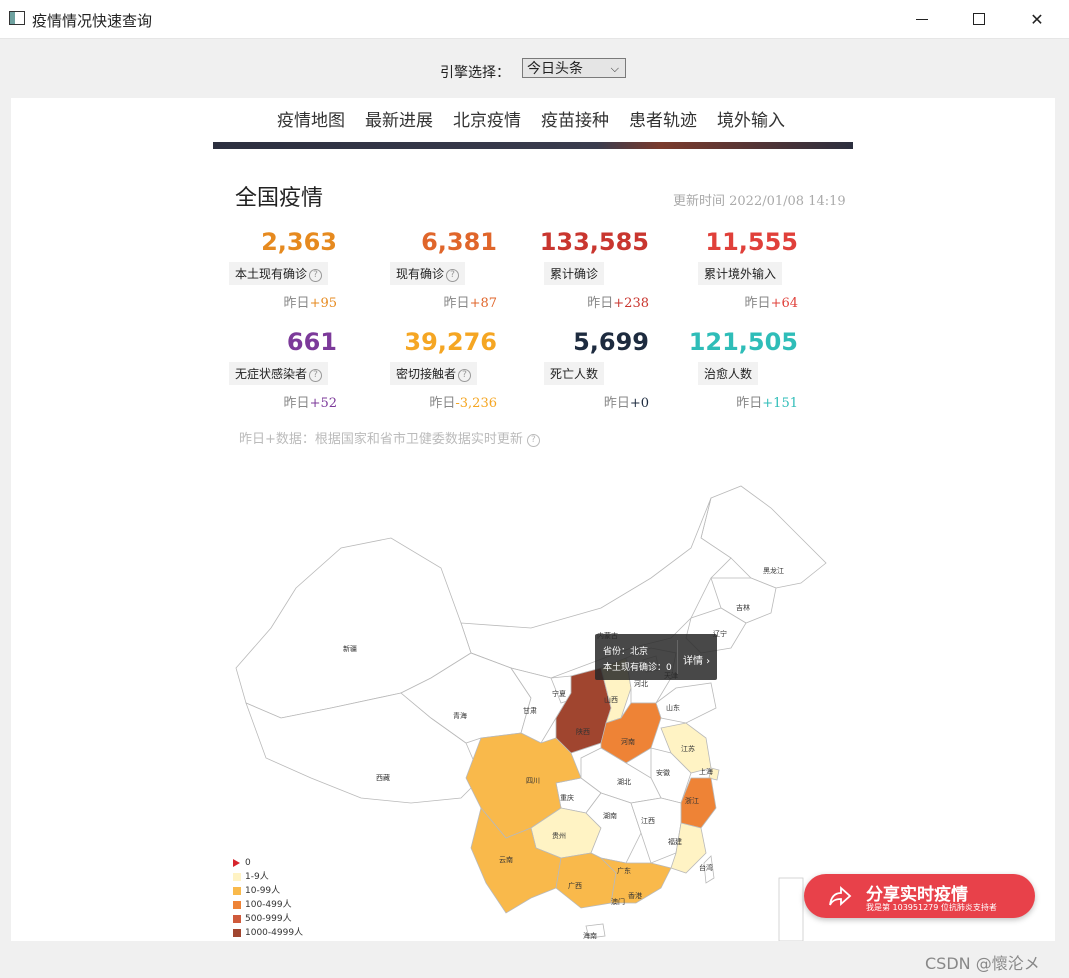  Describe the element at coordinates (381, 439) in the screenshot. I see `data-note-text: 昨日+数据：根据国家和省市卫健委数据实时更新` at that location.